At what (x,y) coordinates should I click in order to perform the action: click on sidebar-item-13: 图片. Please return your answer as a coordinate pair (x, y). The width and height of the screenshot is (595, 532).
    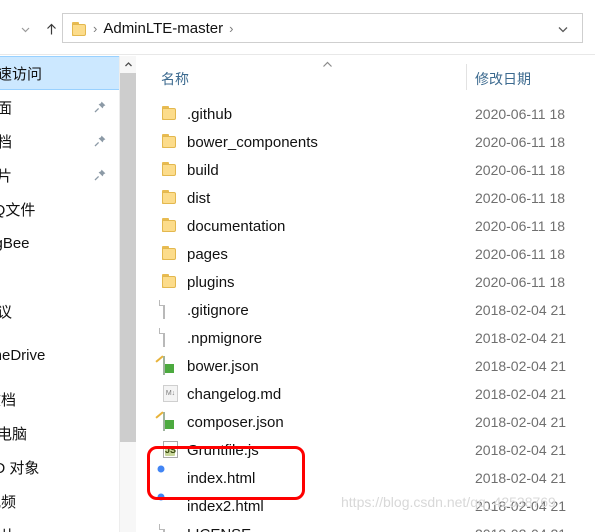
    Looking at the image, I should click on (59, 525).